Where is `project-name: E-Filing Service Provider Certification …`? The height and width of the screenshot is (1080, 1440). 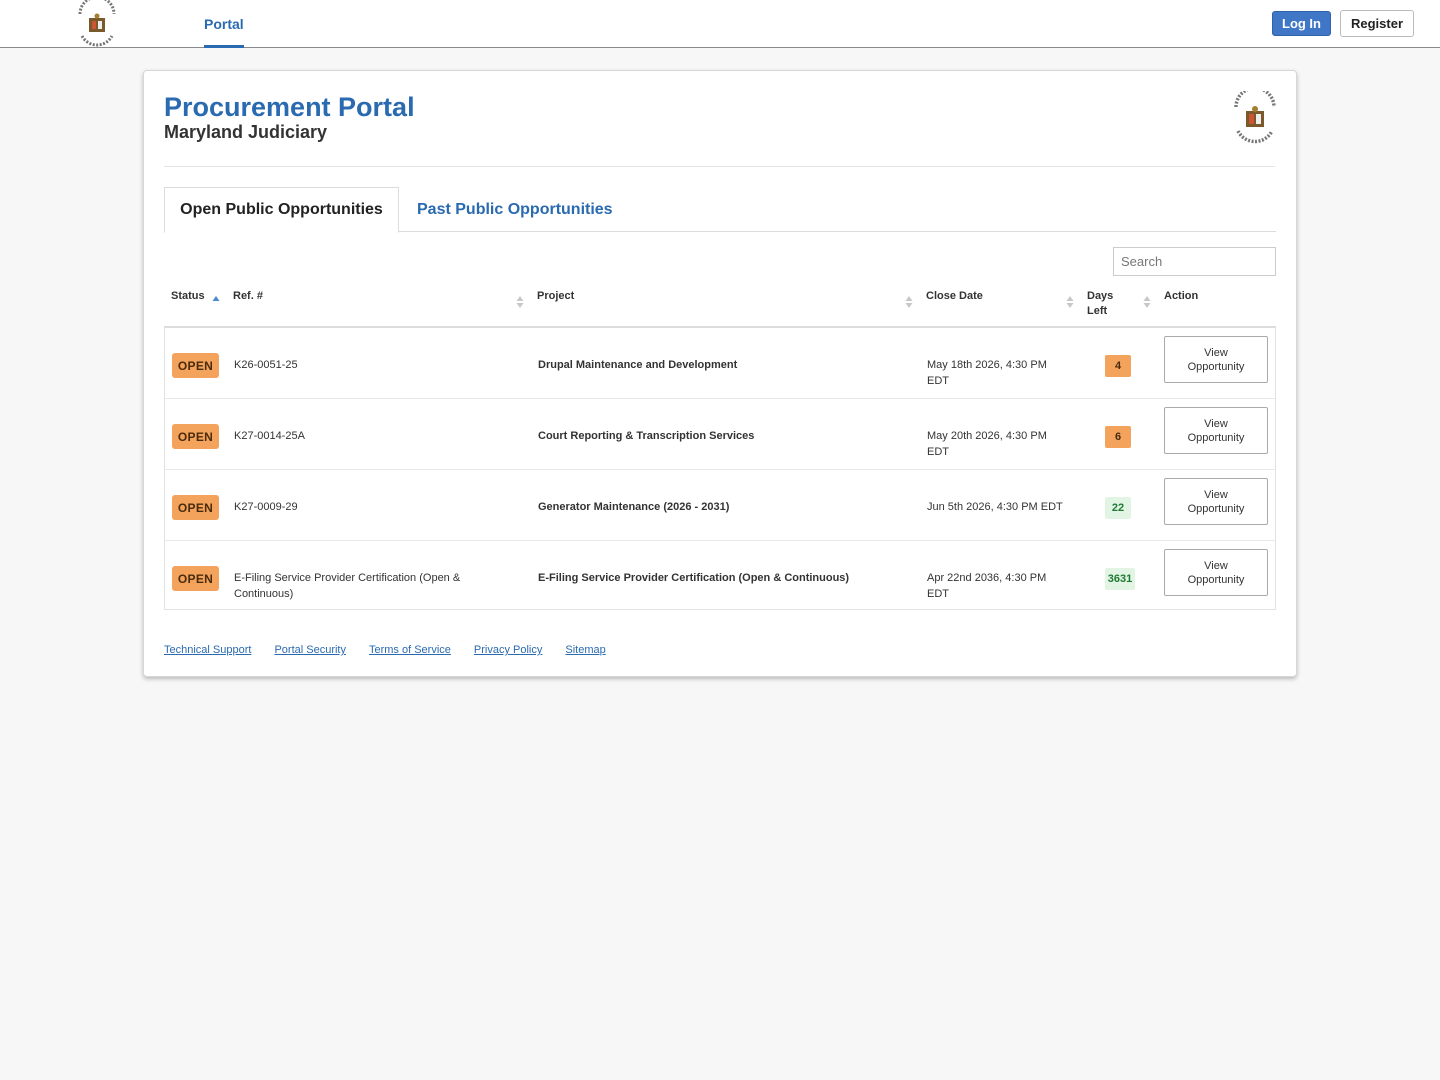
project-name: E-Filing Service Provider Certification … is located at coordinates (694, 578).